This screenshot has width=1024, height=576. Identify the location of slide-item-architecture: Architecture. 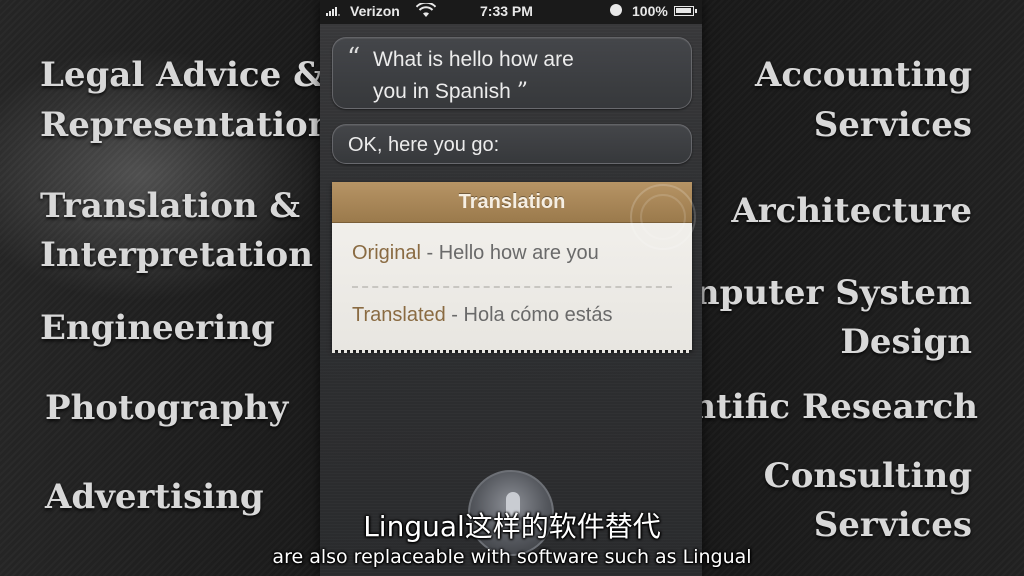
(851, 211).